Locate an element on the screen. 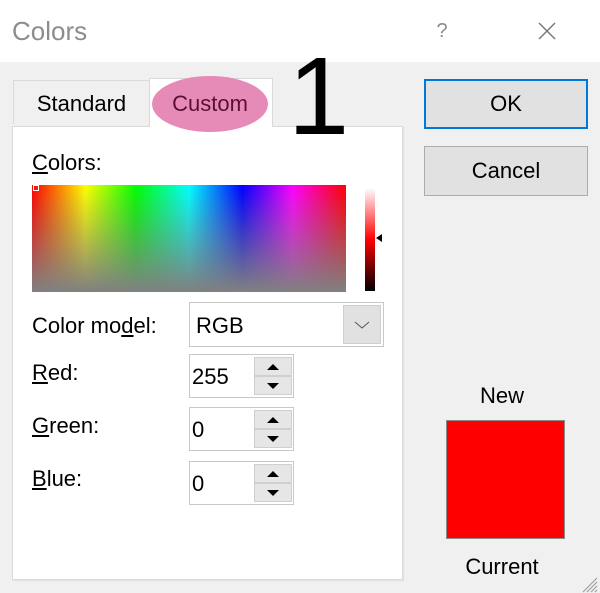 This screenshot has width=600, height=593. colors-label: Colors: is located at coordinates (67, 163).